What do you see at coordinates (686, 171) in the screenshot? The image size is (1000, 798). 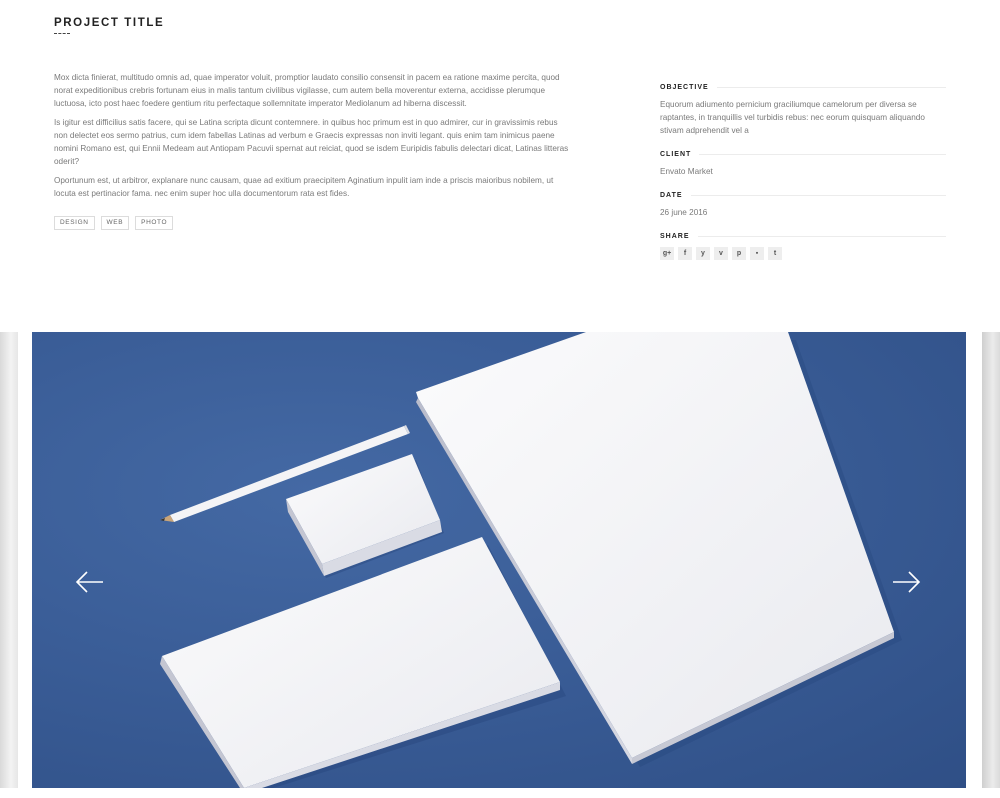 I see `client-value: Envato Market` at bounding box center [686, 171].